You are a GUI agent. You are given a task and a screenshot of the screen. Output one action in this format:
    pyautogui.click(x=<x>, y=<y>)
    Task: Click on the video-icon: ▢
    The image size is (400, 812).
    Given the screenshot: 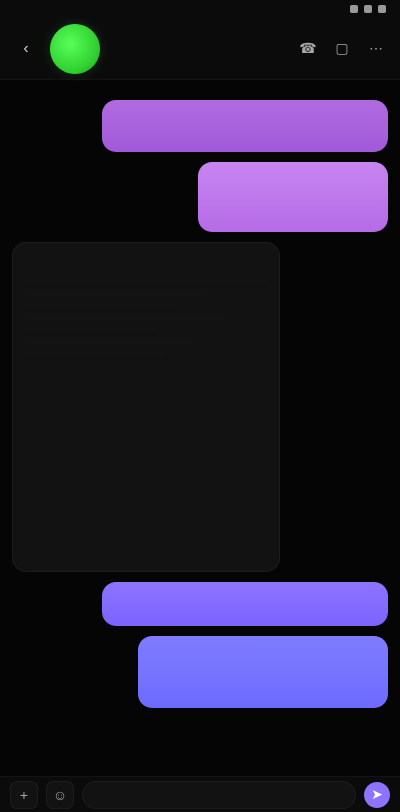 What is the action you would take?
    pyautogui.click(x=342, y=49)
    